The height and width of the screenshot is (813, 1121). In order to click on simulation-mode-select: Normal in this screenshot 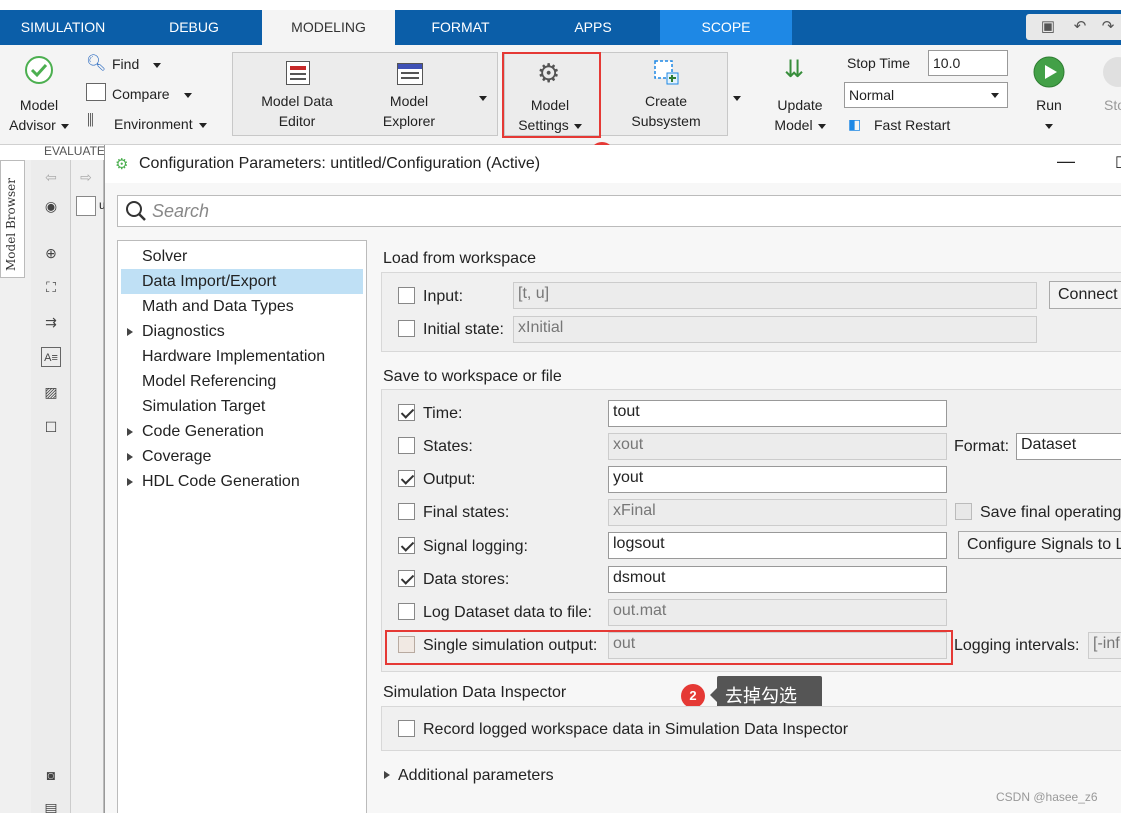, I will do `click(926, 95)`.